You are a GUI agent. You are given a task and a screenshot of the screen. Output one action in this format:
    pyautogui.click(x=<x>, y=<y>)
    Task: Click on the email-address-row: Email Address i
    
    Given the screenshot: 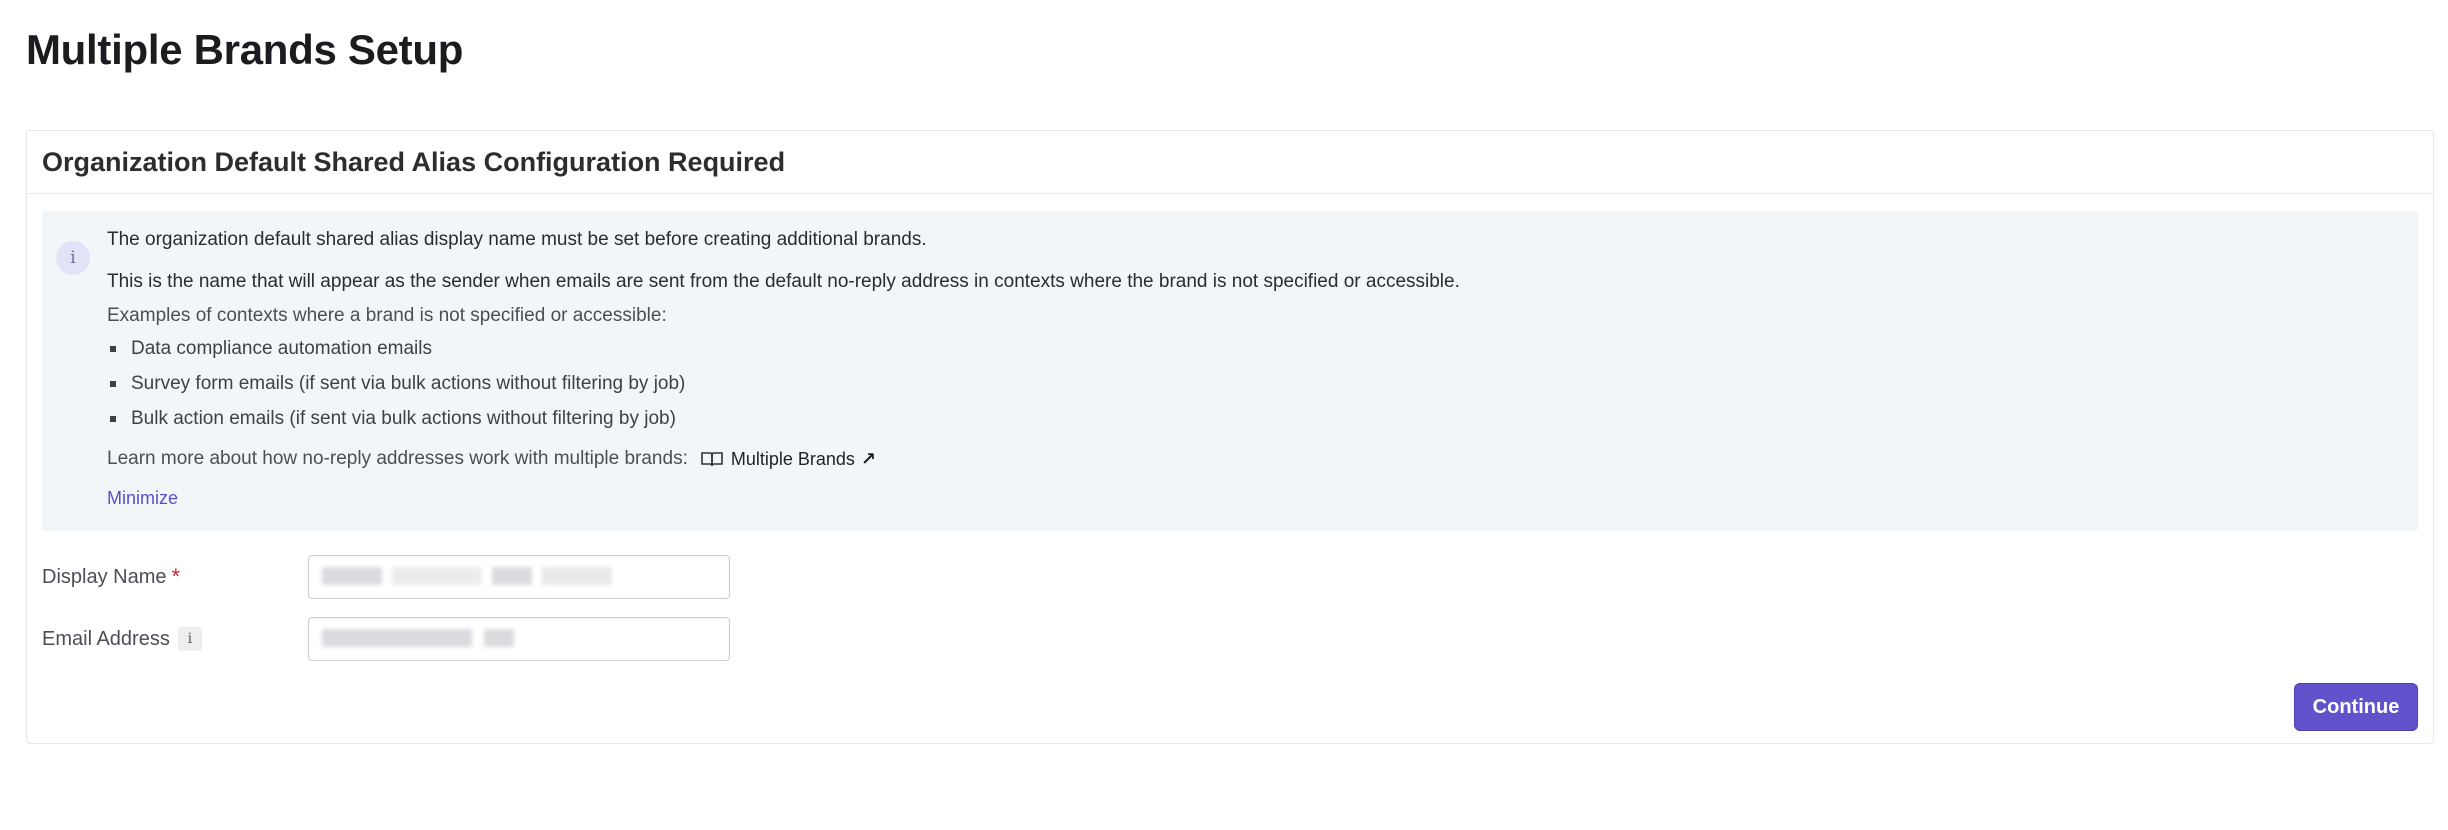 What is the action you would take?
    pyautogui.click(x=386, y=639)
    